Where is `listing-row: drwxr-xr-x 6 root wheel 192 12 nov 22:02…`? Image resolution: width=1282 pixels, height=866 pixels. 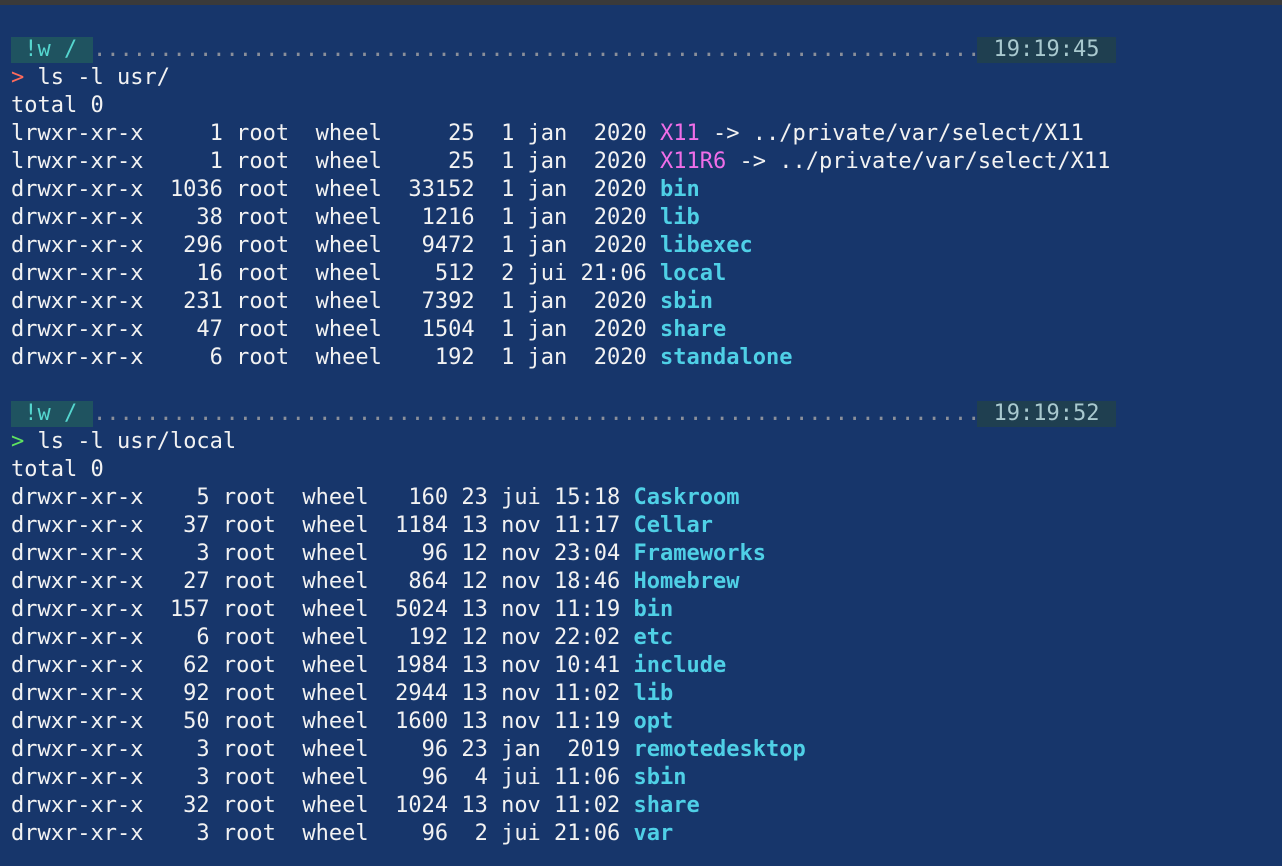 listing-row: drwxr-xr-x 6 root wheel 192 12 nov 22:02… is located at coordinates (342, 638).